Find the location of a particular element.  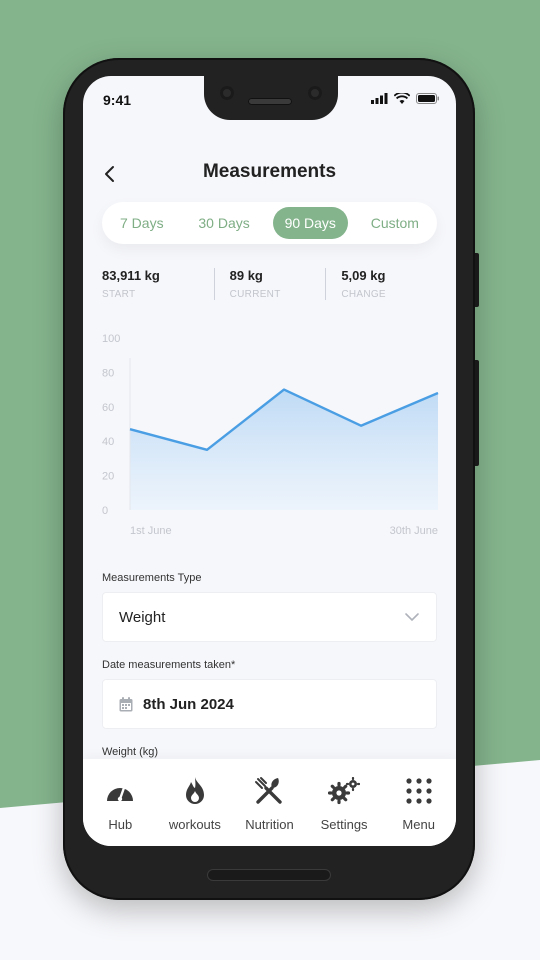

date-label: Date measurements taken* is located at coordinates (169, 665).